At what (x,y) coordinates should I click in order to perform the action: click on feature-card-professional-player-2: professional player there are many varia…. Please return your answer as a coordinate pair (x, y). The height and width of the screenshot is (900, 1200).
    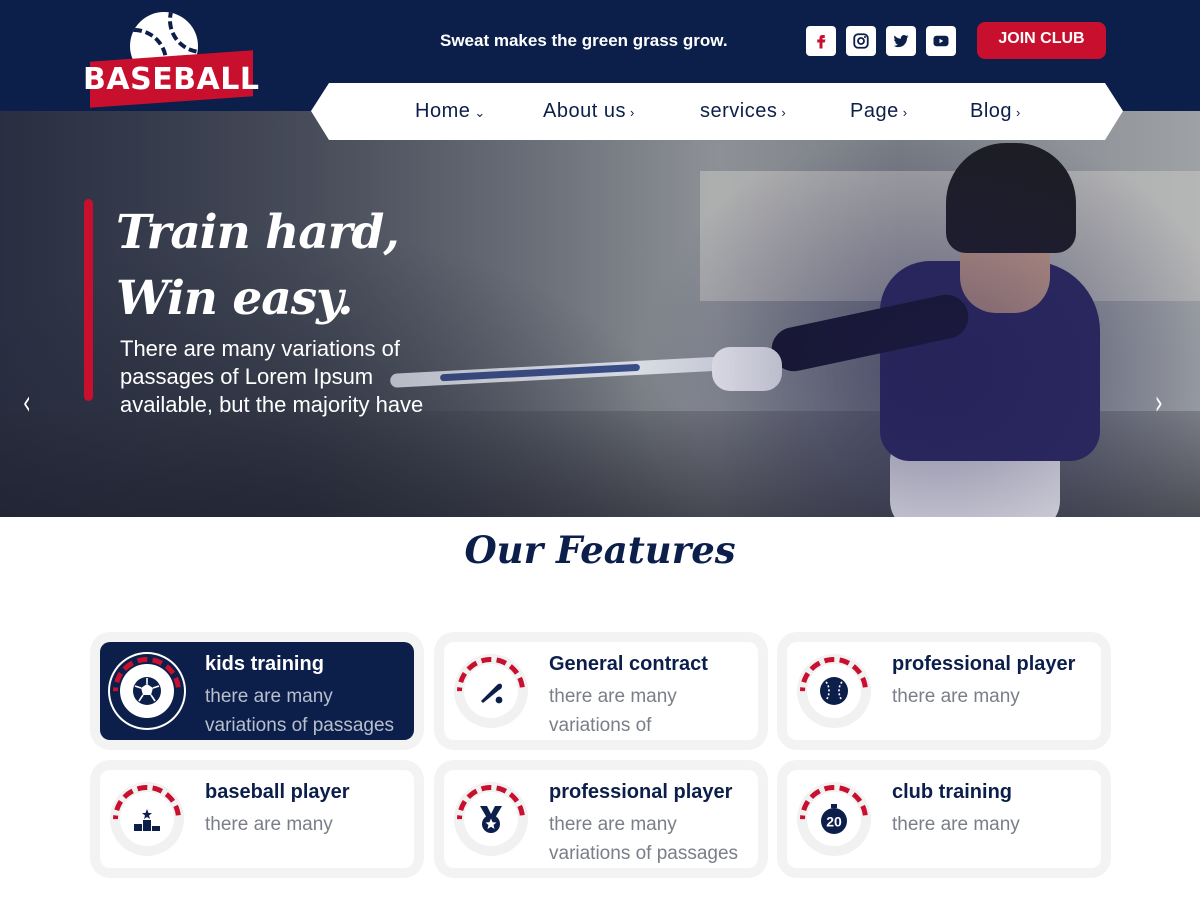
    Looking at the image, I should click on (600, 819).